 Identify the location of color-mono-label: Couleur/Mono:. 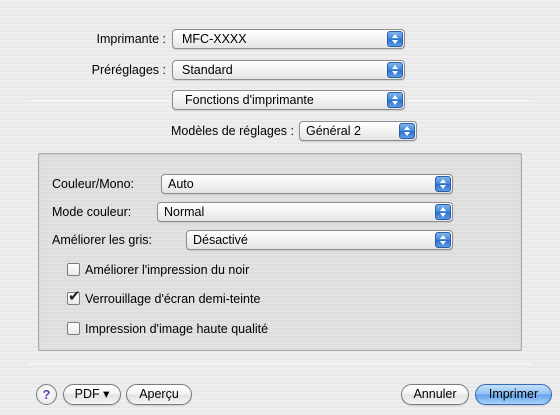
(93, 184).